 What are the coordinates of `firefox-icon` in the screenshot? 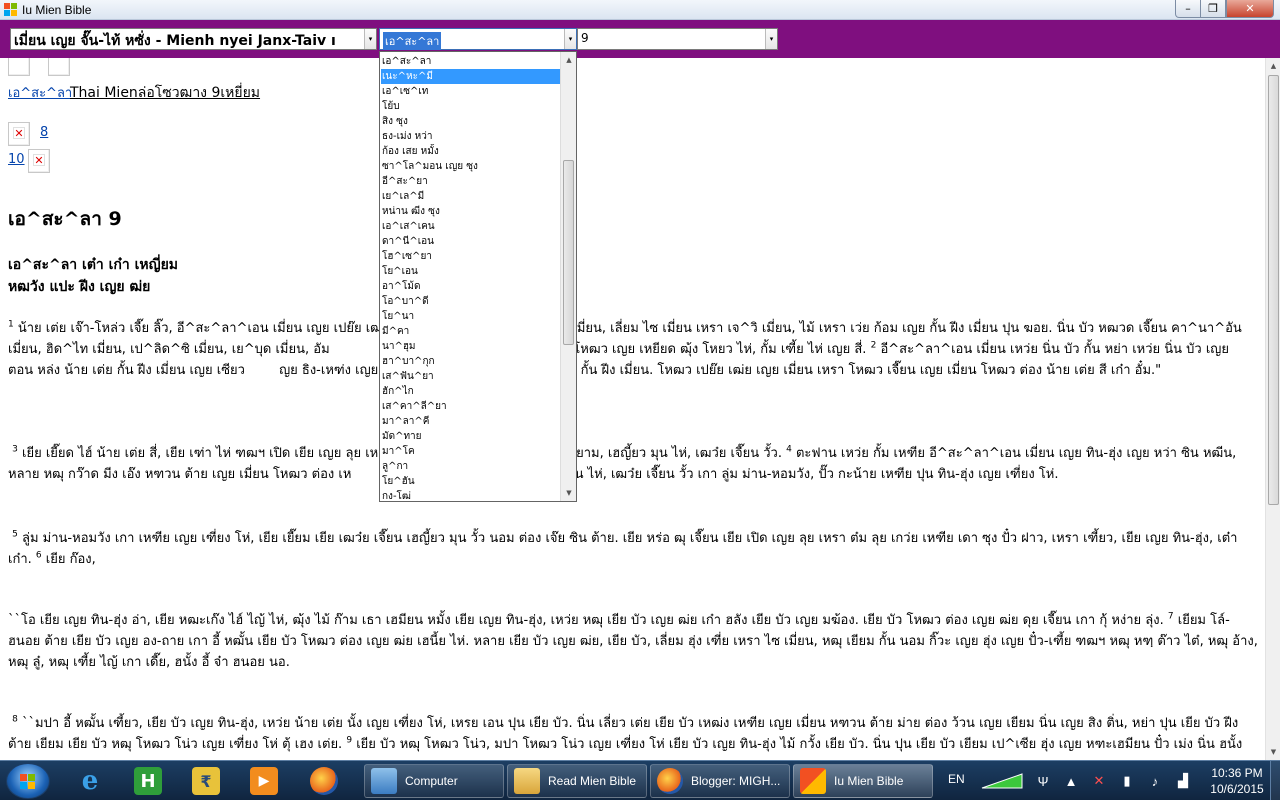 It's located at (670, 781).